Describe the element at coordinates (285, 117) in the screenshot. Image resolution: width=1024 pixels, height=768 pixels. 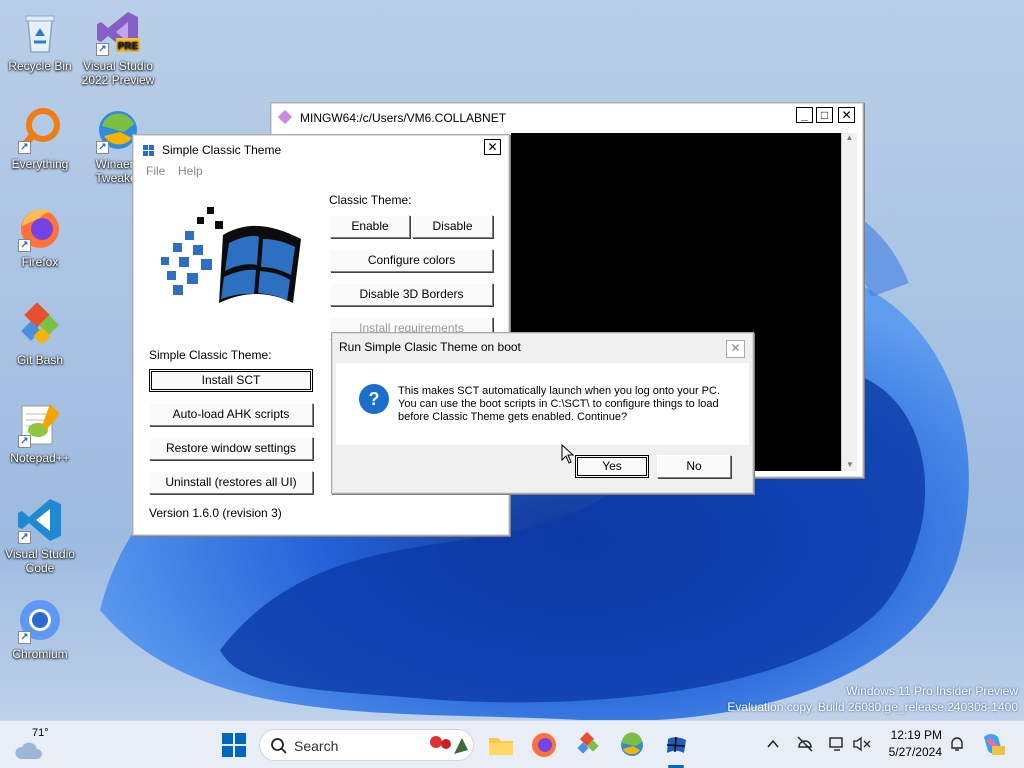
I see `mingw-app-icon` at that location.